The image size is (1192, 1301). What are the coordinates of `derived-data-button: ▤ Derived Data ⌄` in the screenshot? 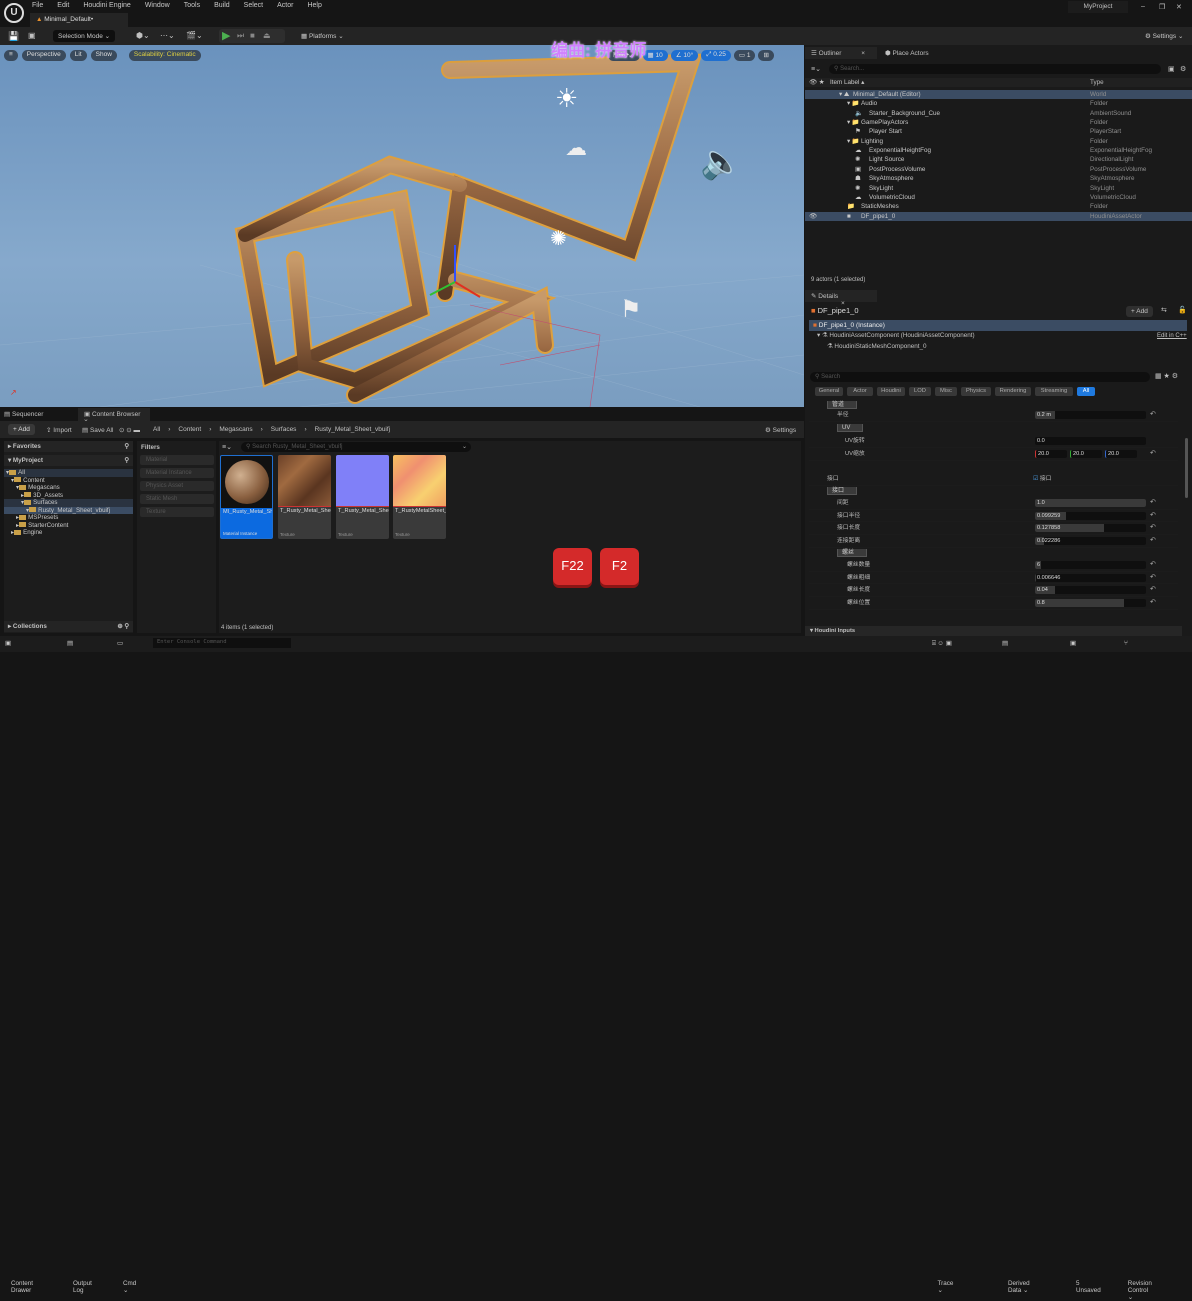 It's located at (1016, 967).